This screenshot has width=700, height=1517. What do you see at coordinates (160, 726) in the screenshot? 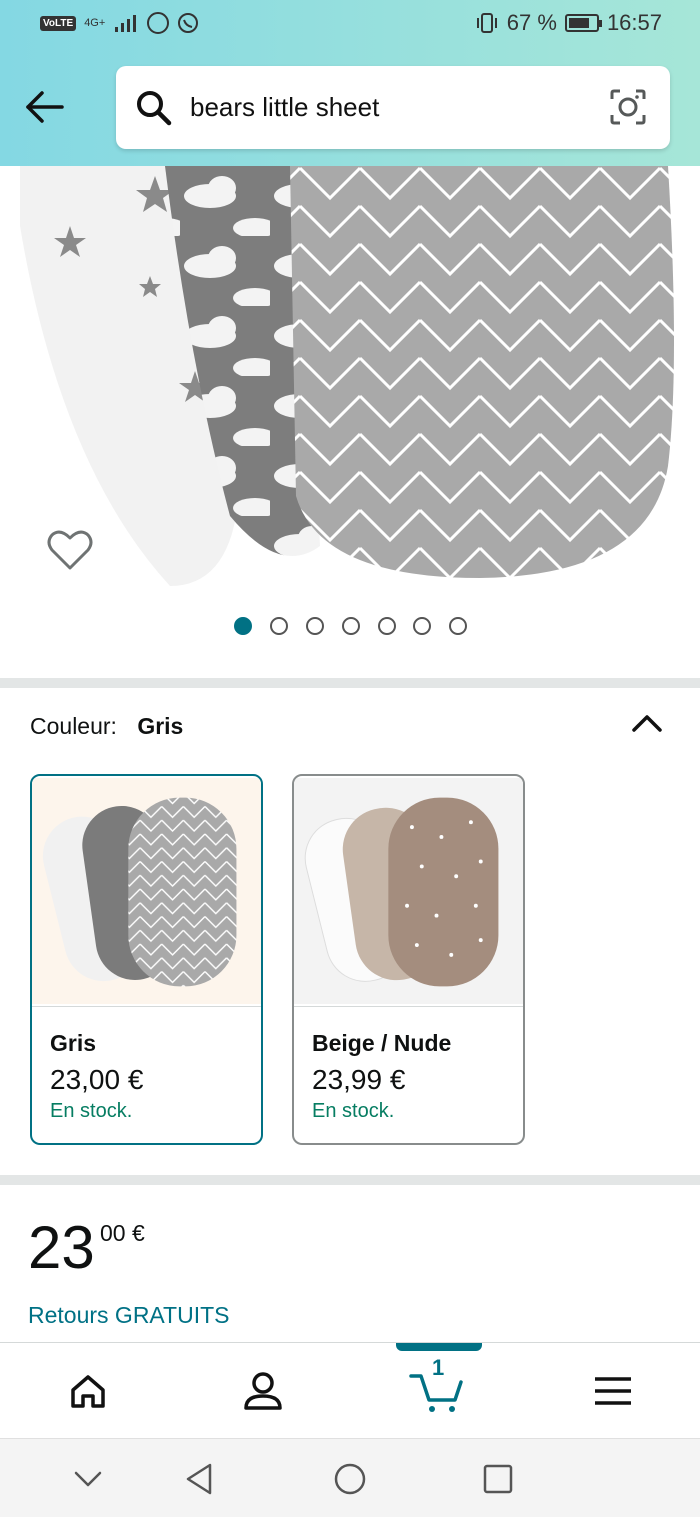
I see `selected-color: Gris` at bounding box center [160, 726].